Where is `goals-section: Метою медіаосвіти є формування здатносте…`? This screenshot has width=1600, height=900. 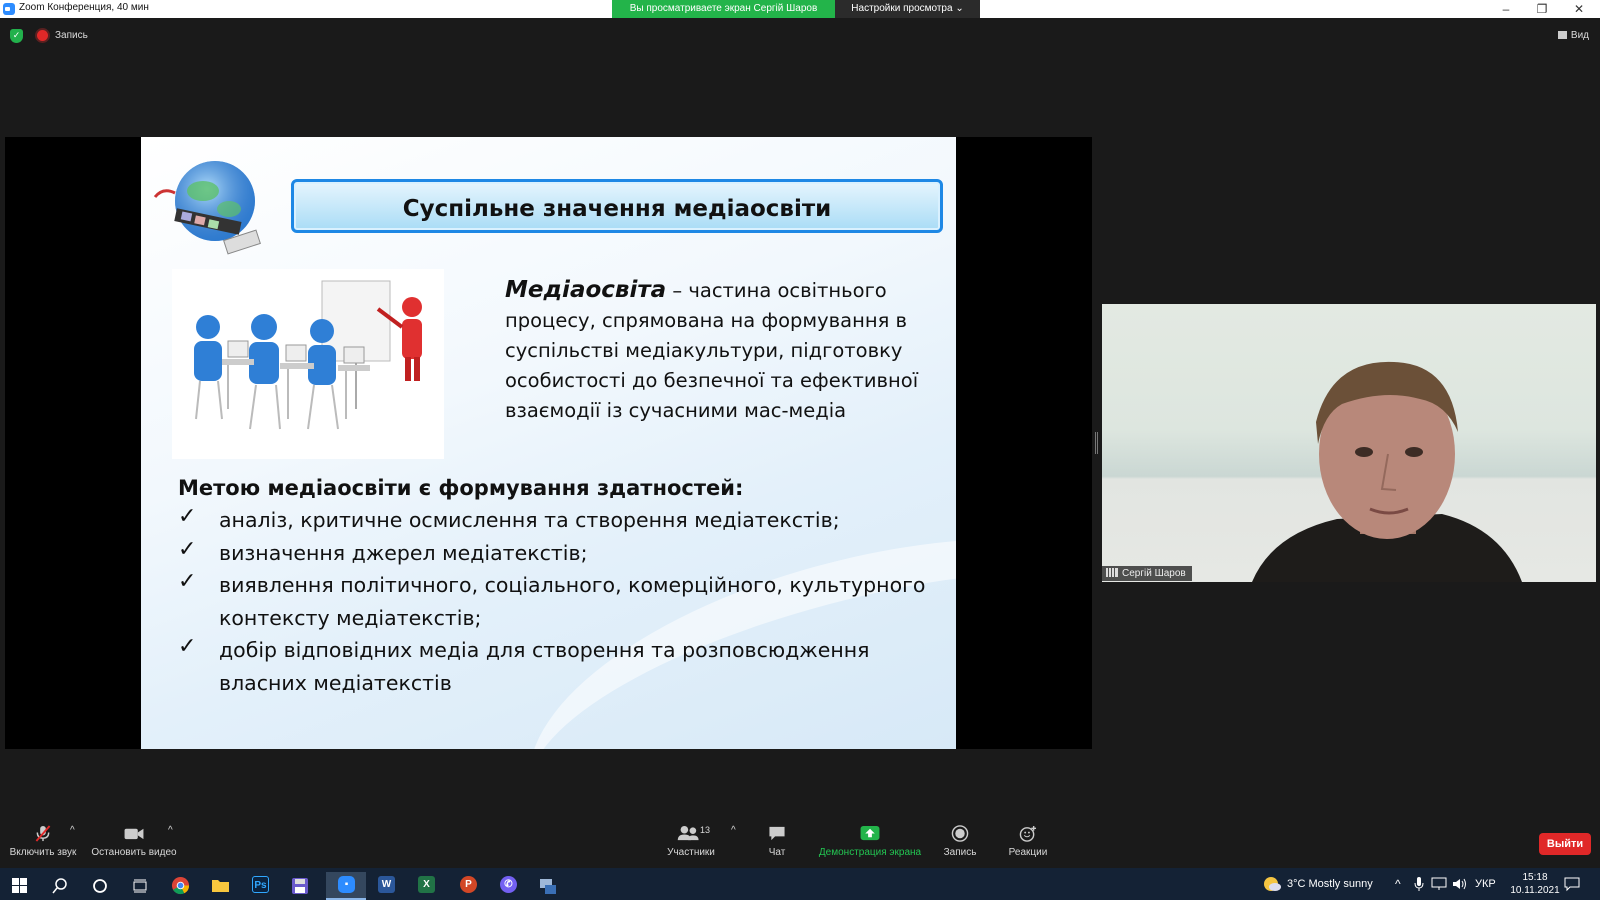
goals-section: Метою медіаосвіти є формування здатносте… is located at coordinates (563, 585).